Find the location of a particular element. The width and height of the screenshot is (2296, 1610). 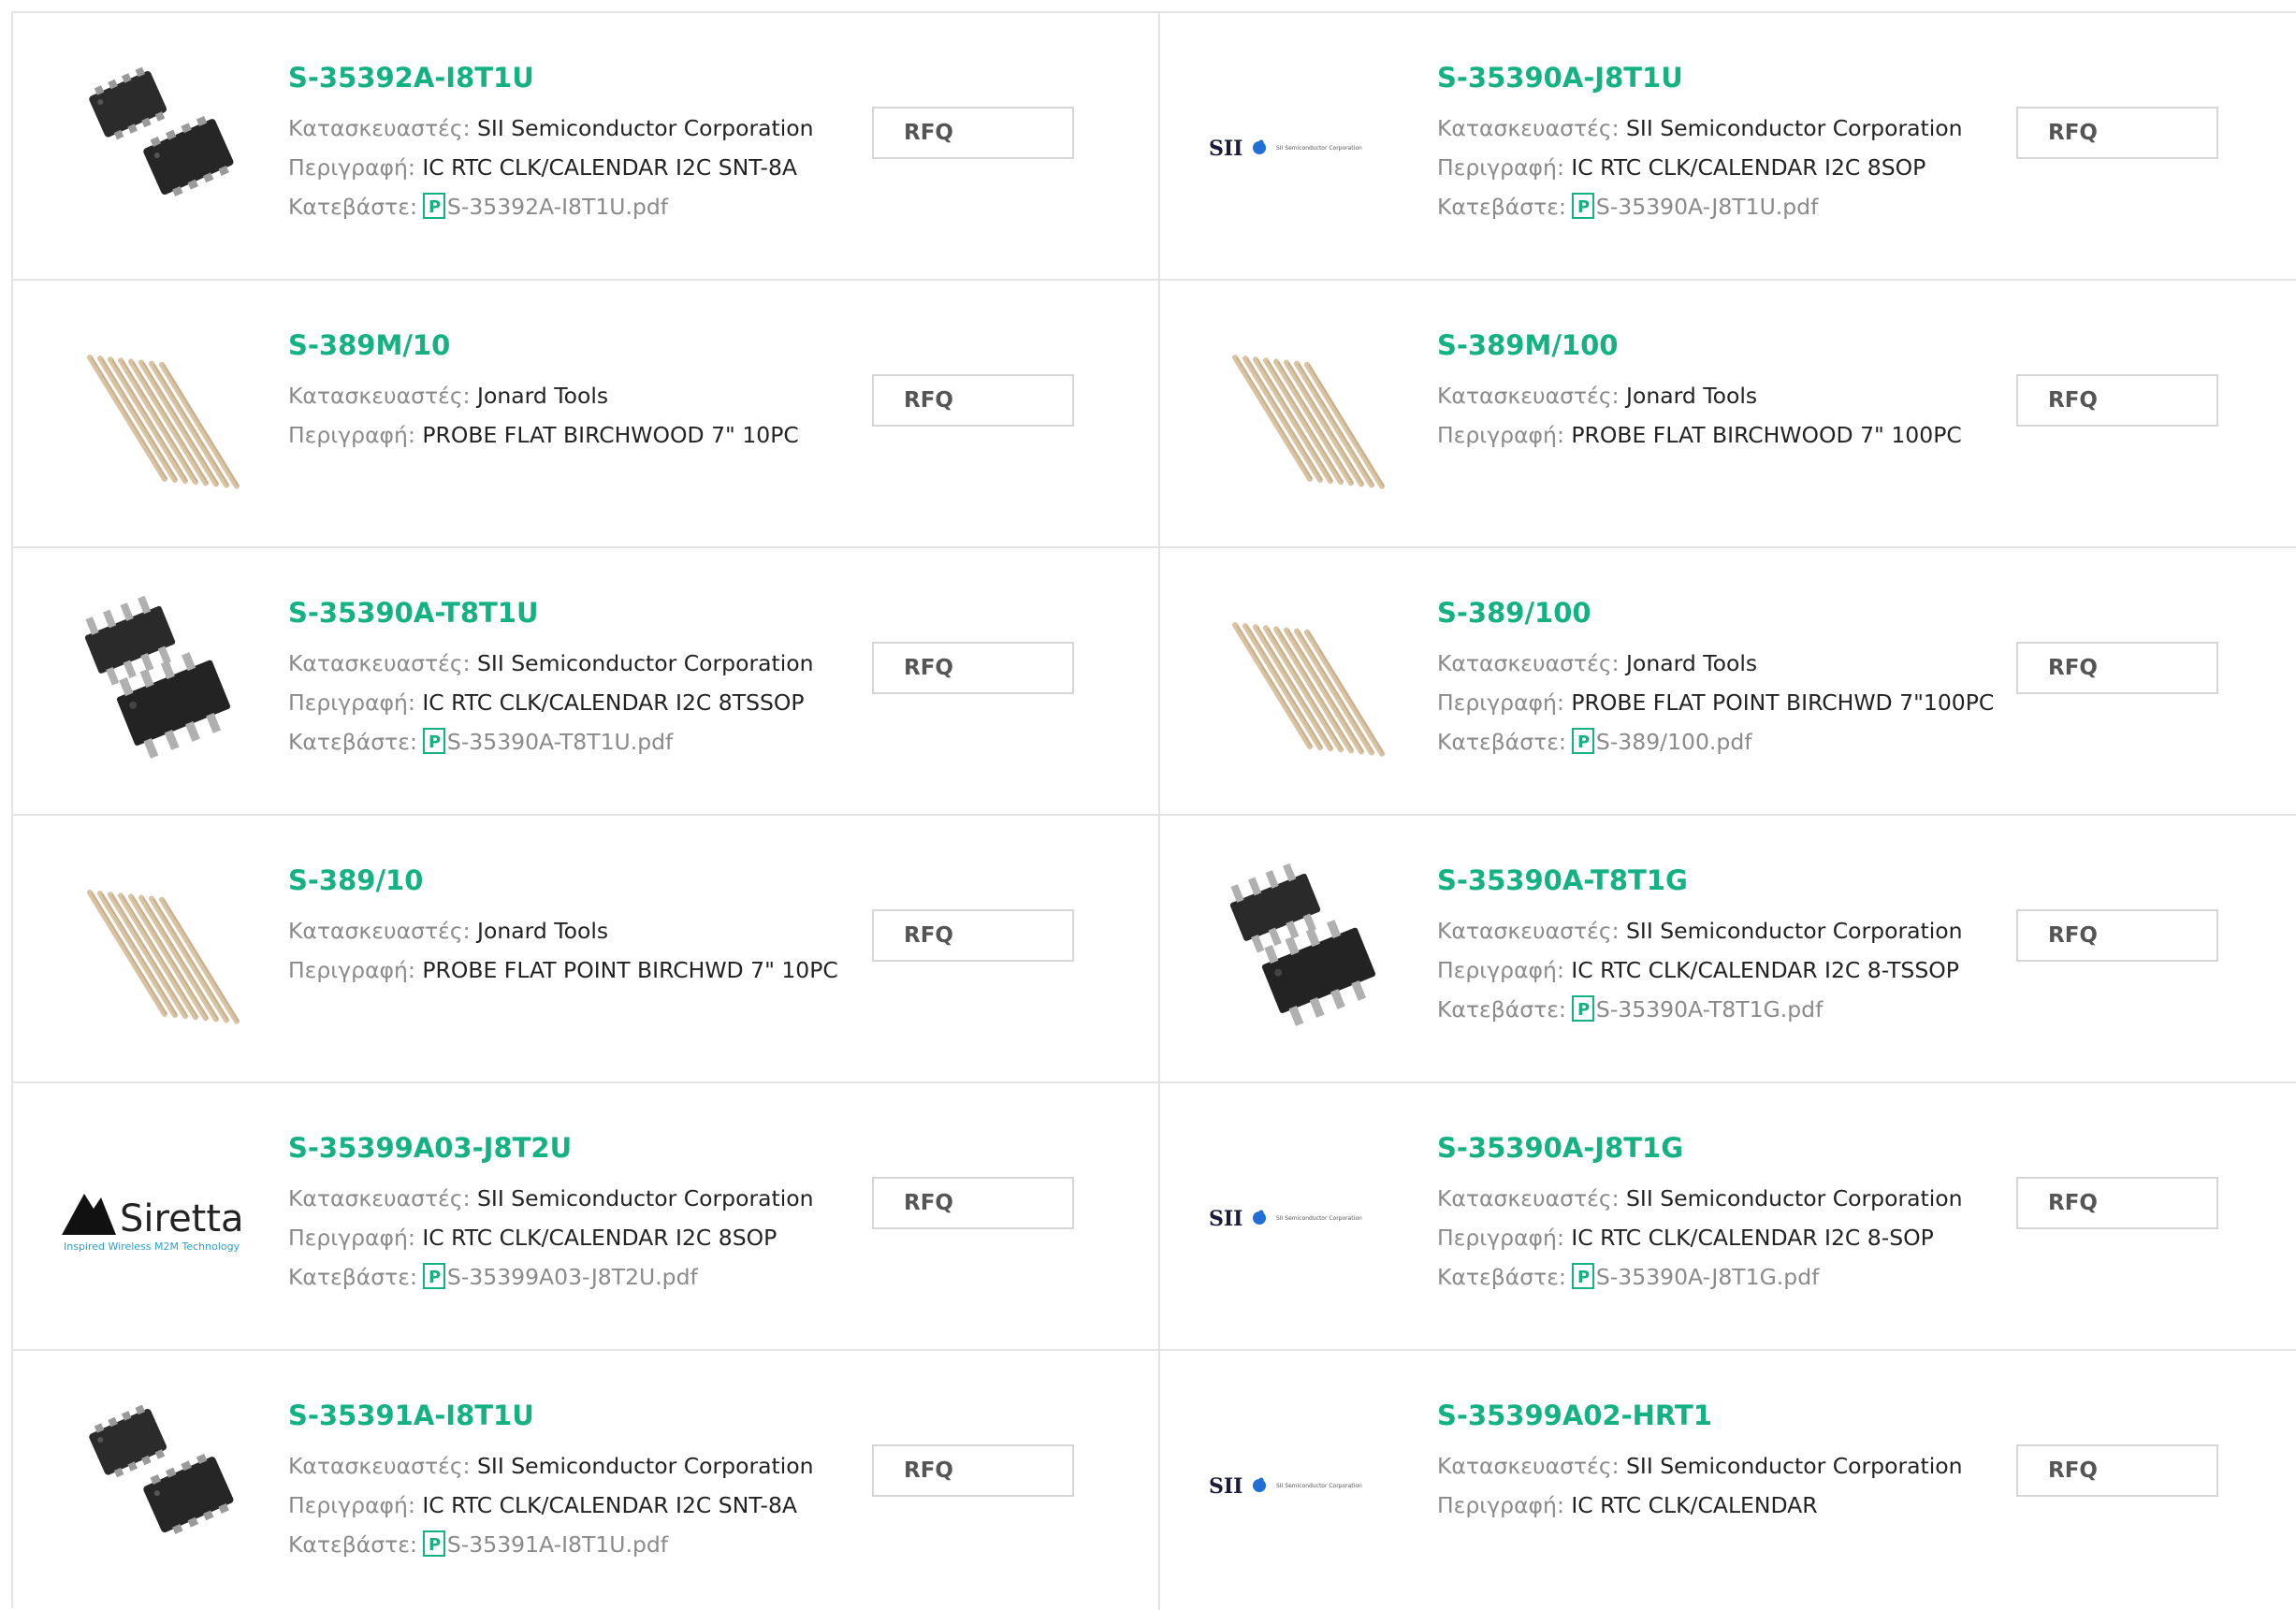

download-row: Κατεβάστε: P S-35390A-J8T1U.pdf is located at coordinates (1717, 206).